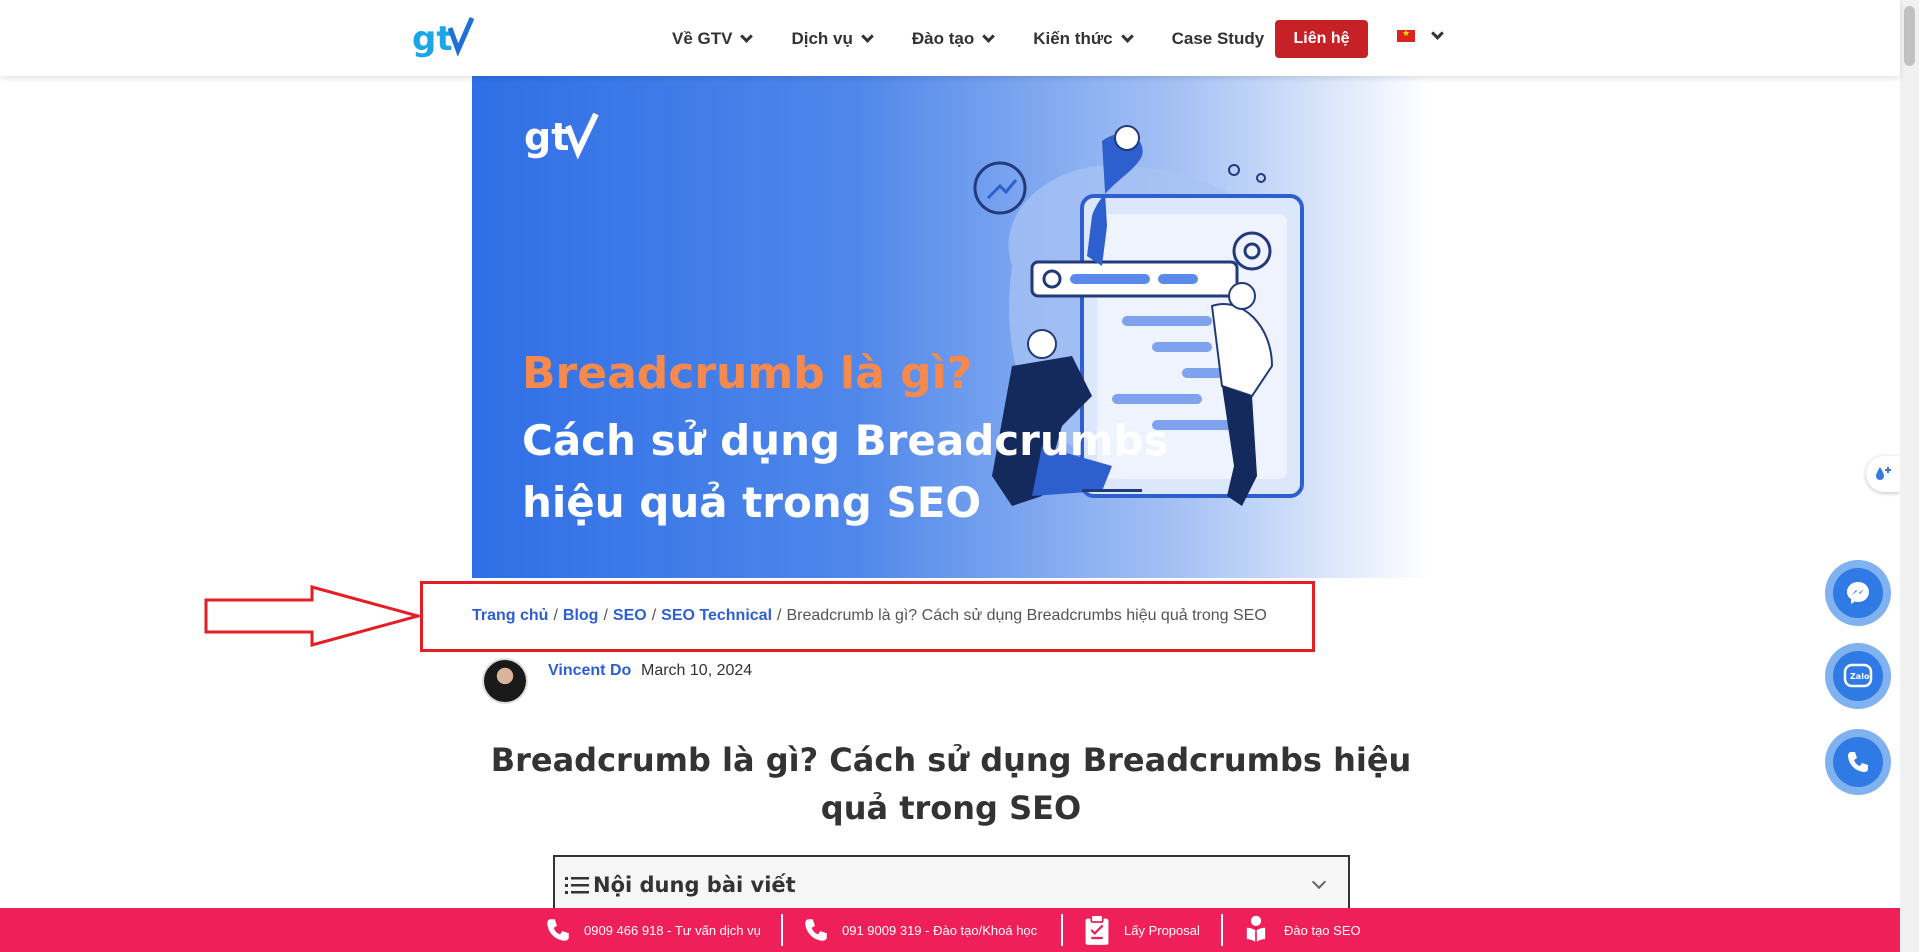  What do you see at coordinates (951, 885) in the screenshot?
I see `table-of-contents: Nội dung bài viết` at bounding box center [951, 885].